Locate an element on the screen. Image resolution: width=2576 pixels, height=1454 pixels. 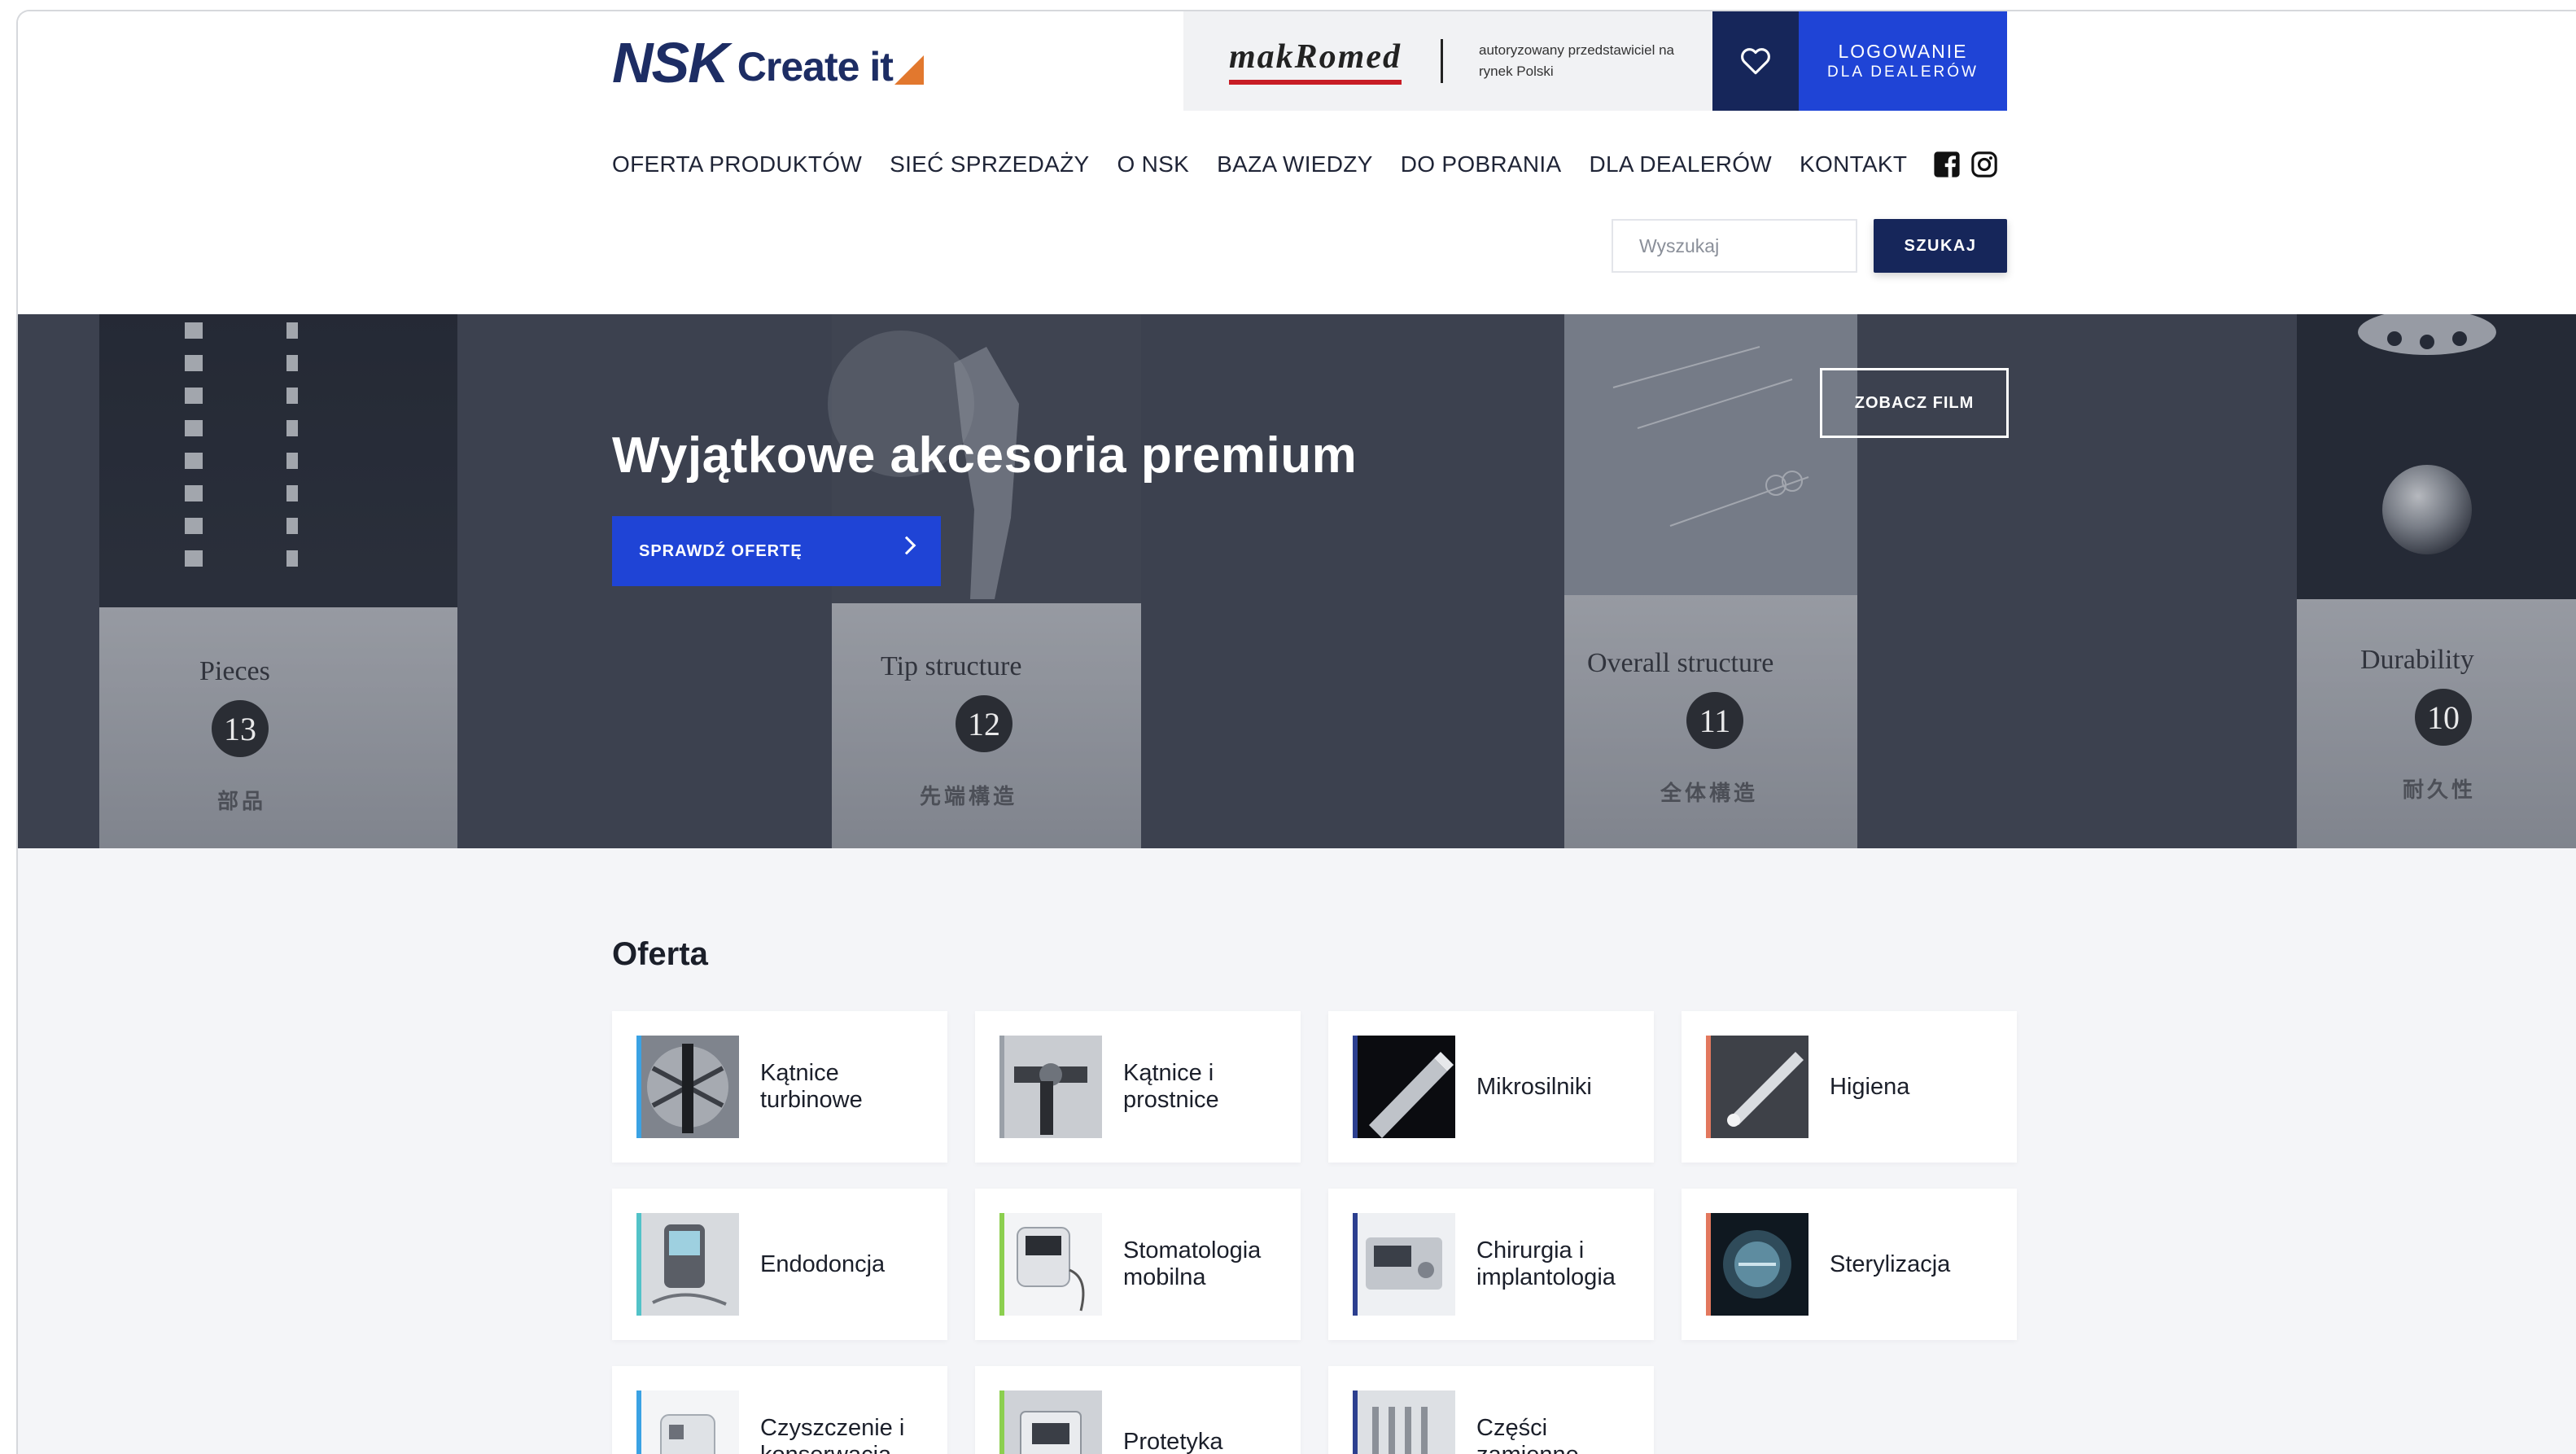
prosthetics-thumbnail is located at coordinates (1050, 1422).